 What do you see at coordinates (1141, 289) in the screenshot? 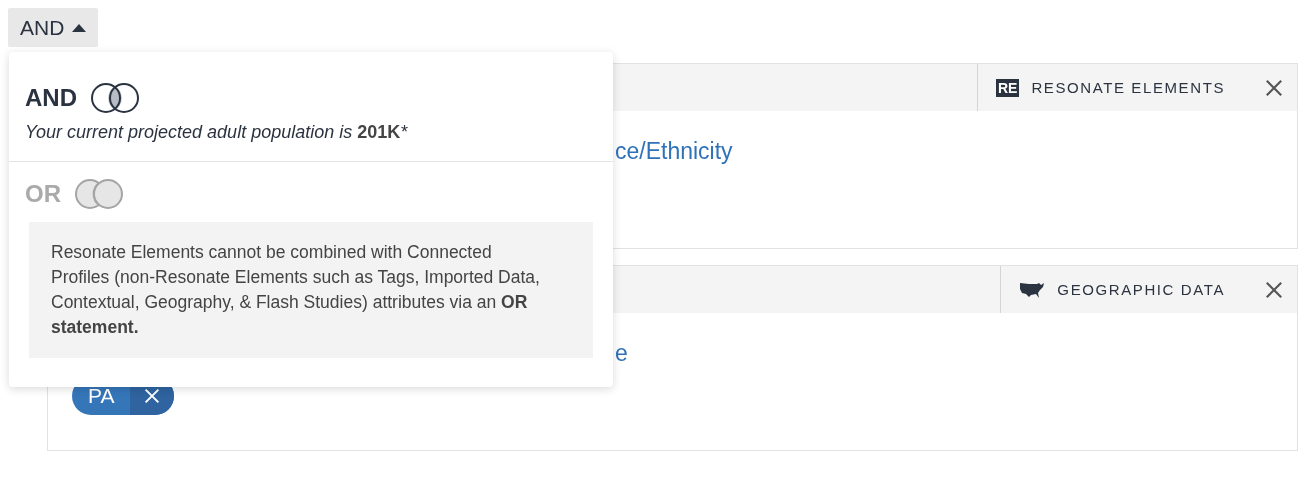
I see `source-label: GEOGRAPHIC DATA` at bounding box center [1141, 289].